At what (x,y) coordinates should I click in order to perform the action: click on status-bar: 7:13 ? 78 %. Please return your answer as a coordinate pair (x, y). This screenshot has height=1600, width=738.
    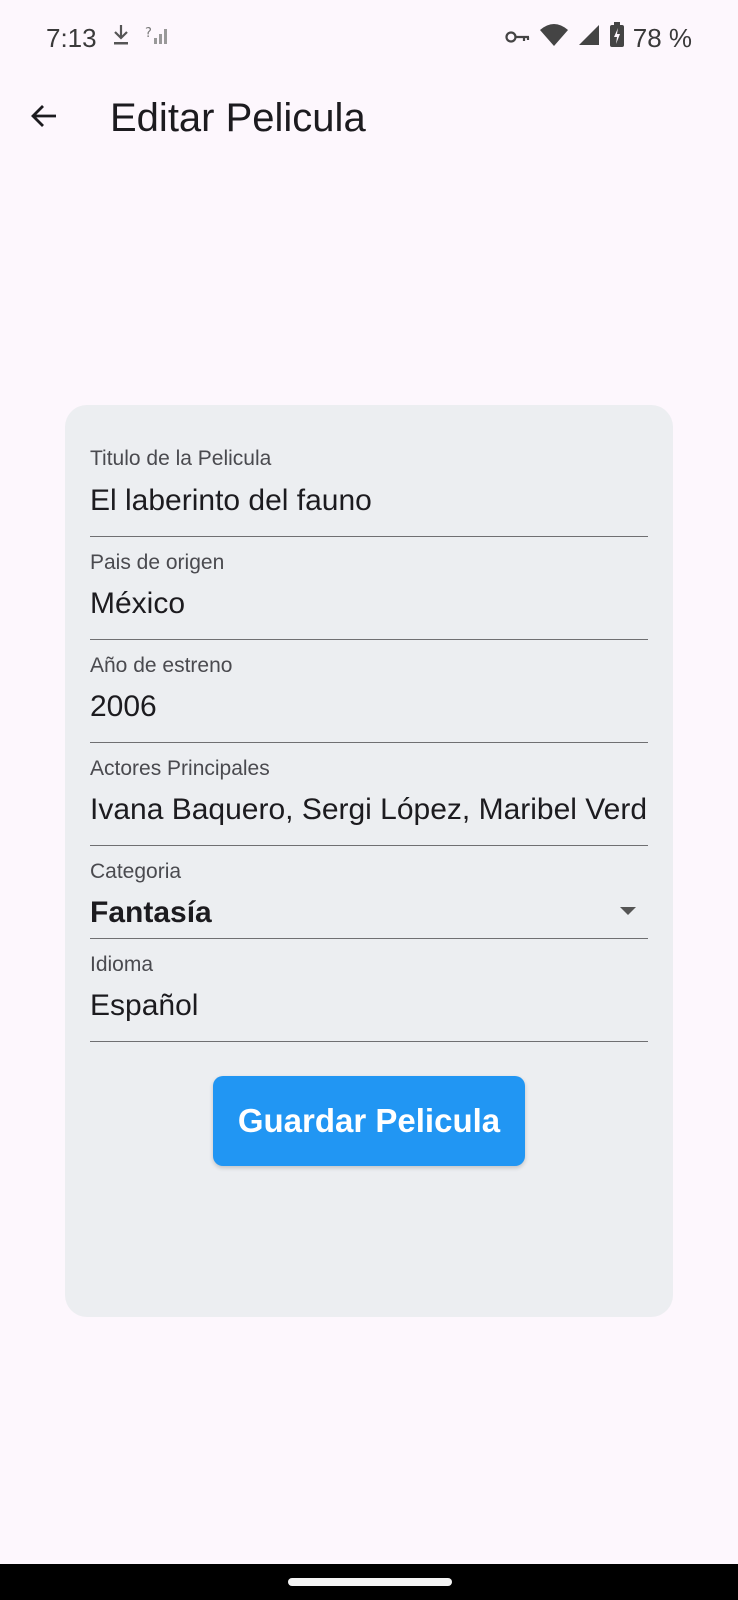
    Looking at the image, I should click on (369, 38).